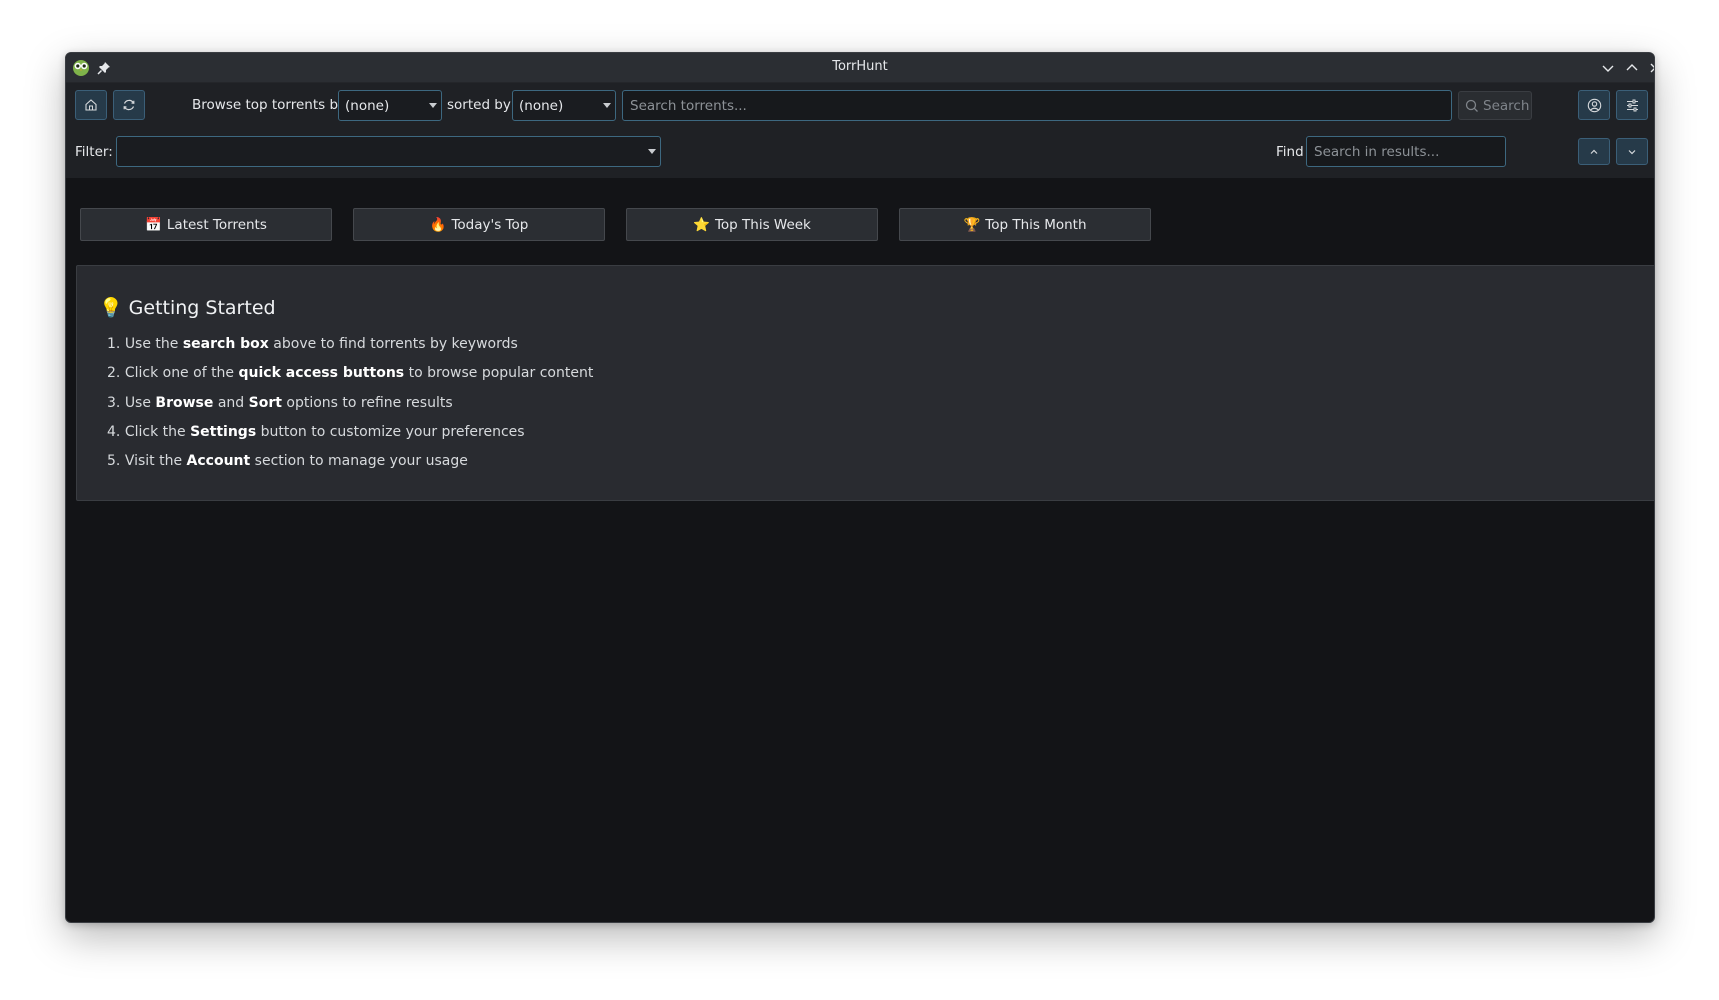 The image size is (1719, 1000). What do you see at coordinates (762, 224) in the screenshot?
I see `top-this-week-label: Top This Week` at bounding box center [762, 224].